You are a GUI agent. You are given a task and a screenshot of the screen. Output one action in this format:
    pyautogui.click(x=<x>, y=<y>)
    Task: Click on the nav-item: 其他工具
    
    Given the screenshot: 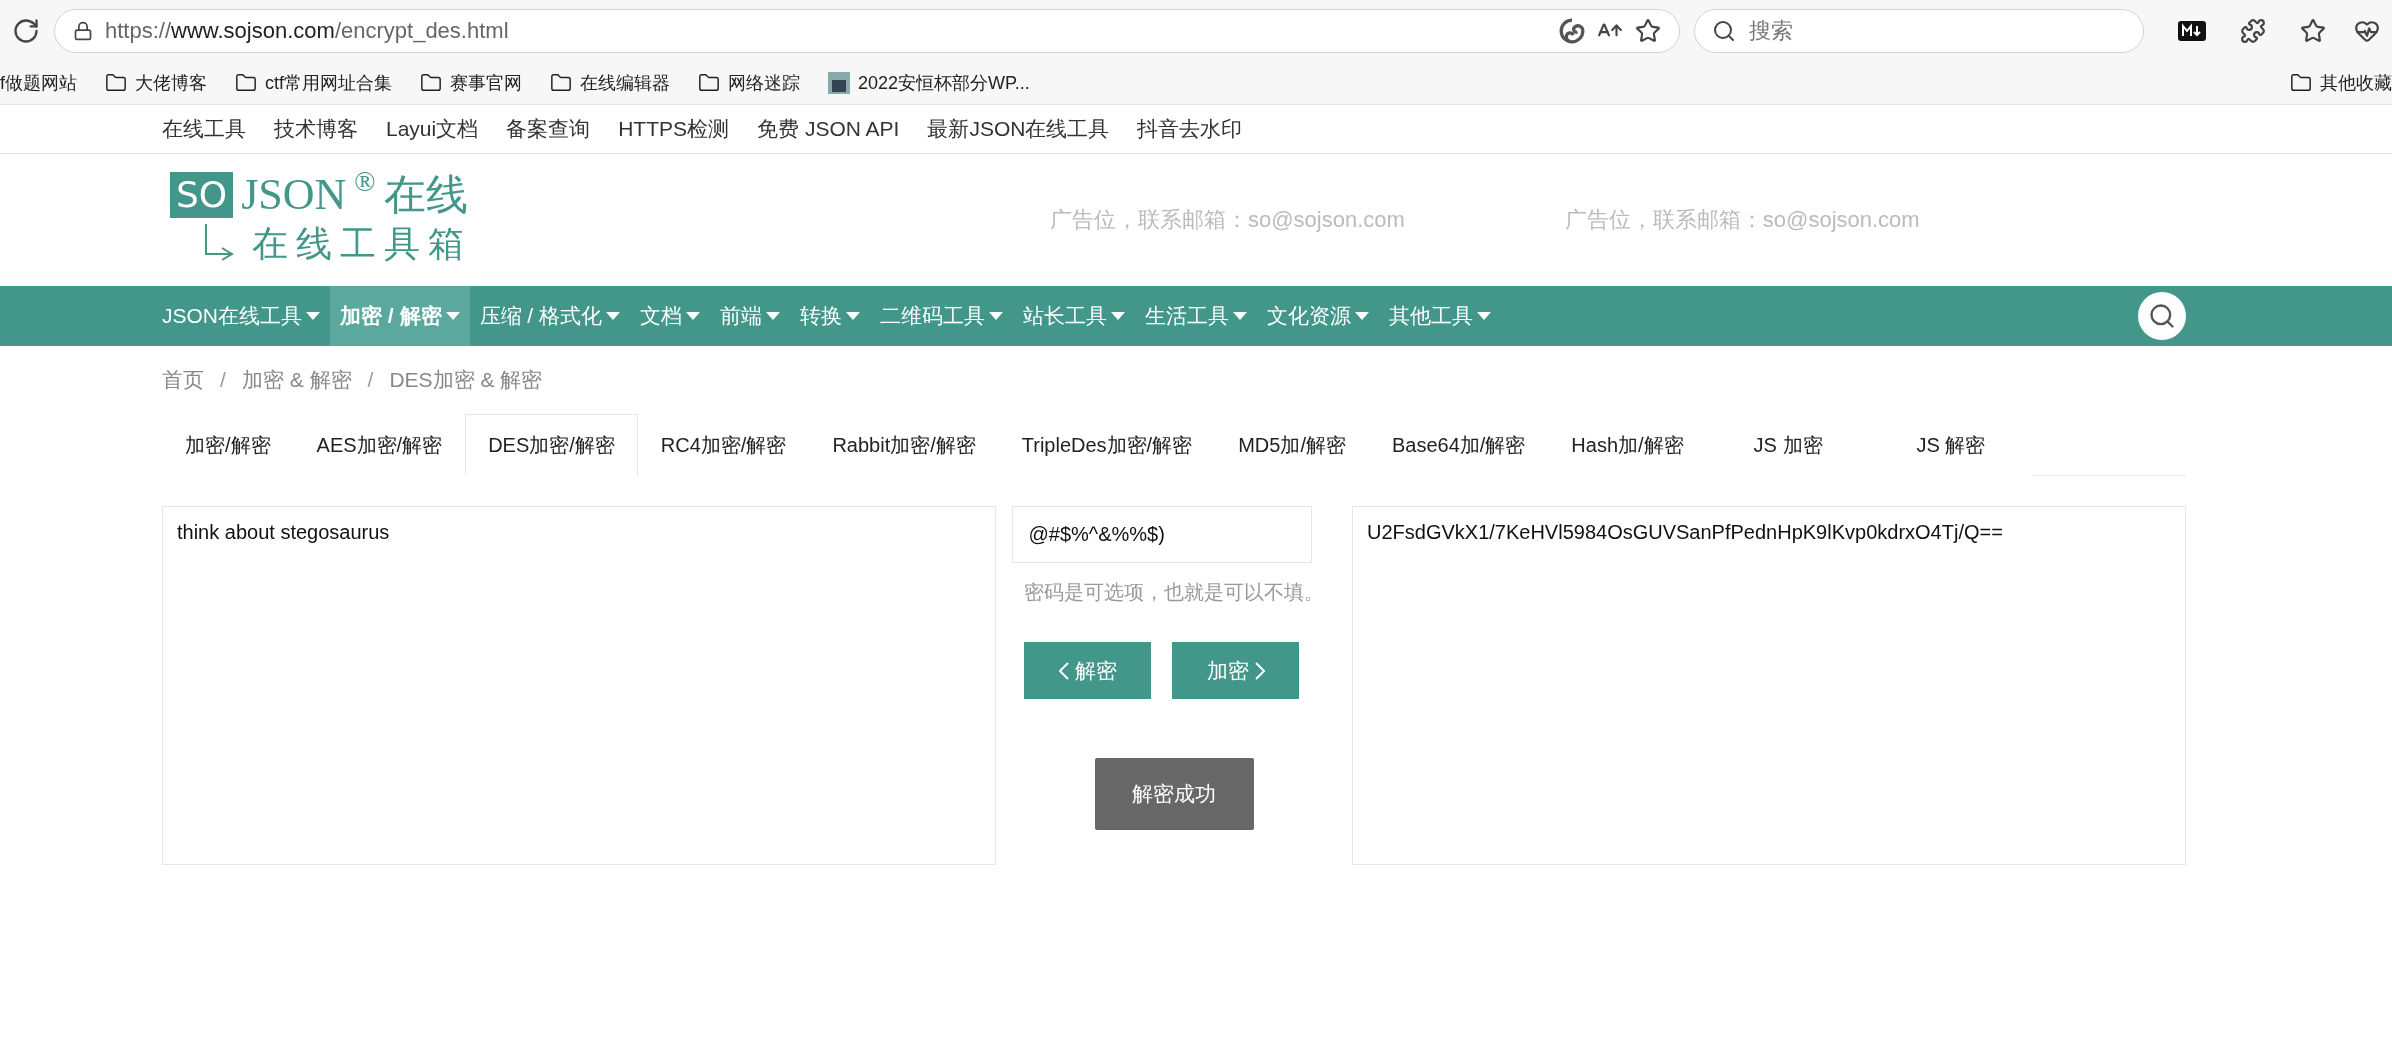 What is the action you would take?
    pyautogui.click(x=1440, y=316)
    